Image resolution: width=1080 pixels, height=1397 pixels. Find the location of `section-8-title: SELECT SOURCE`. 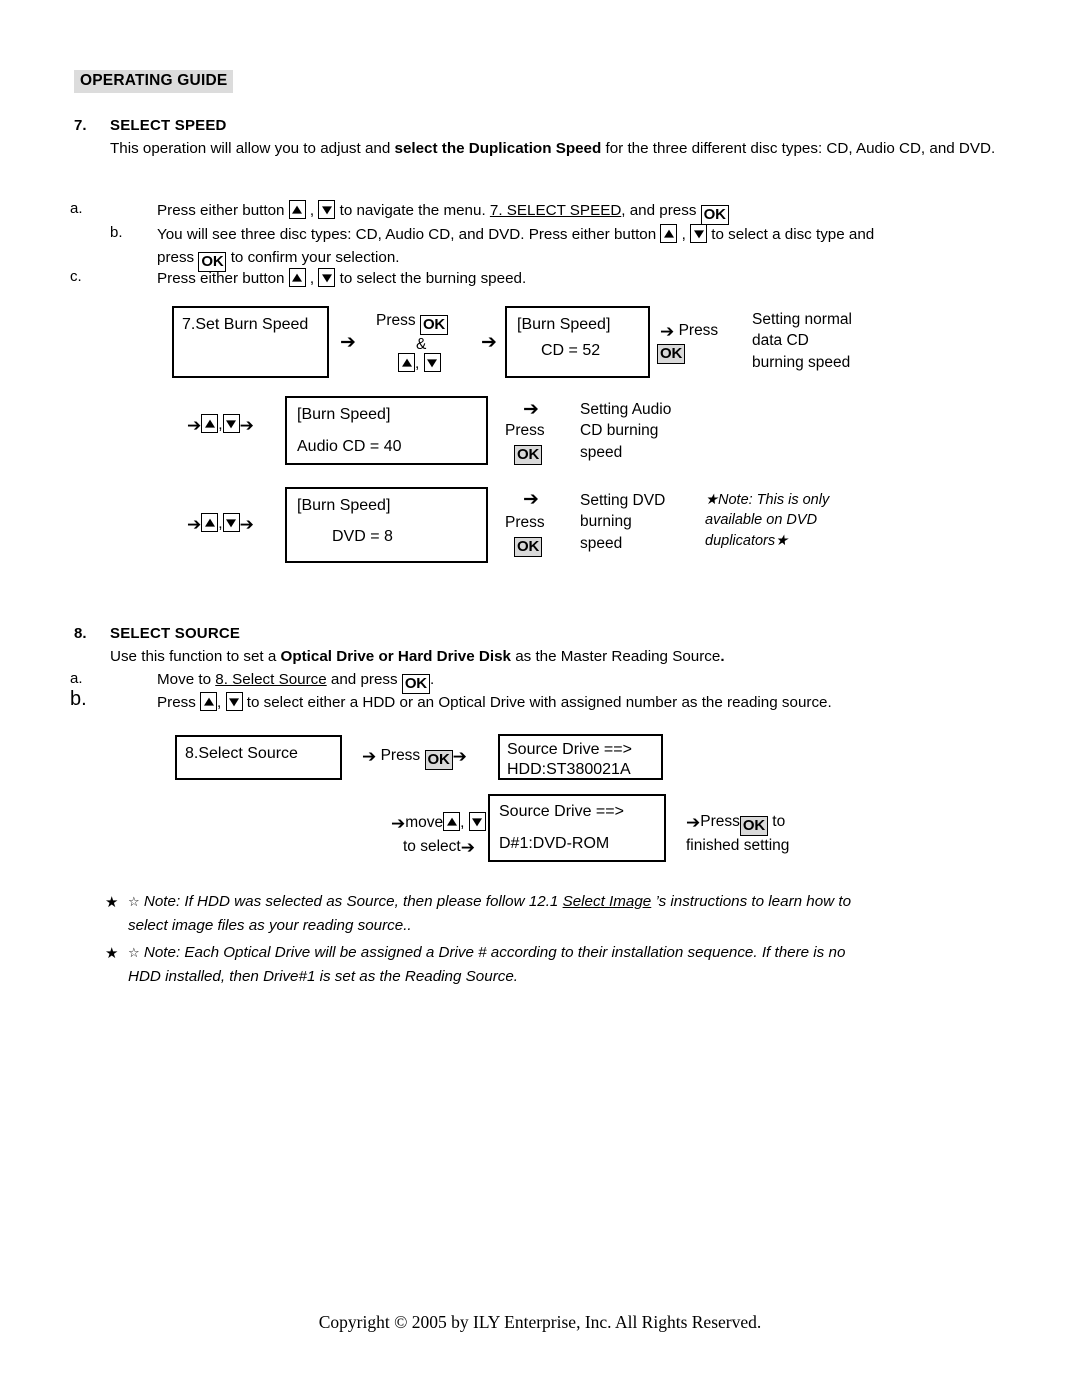

section-8-title: SELECT SOURCE is located at coordinates (175, 633).